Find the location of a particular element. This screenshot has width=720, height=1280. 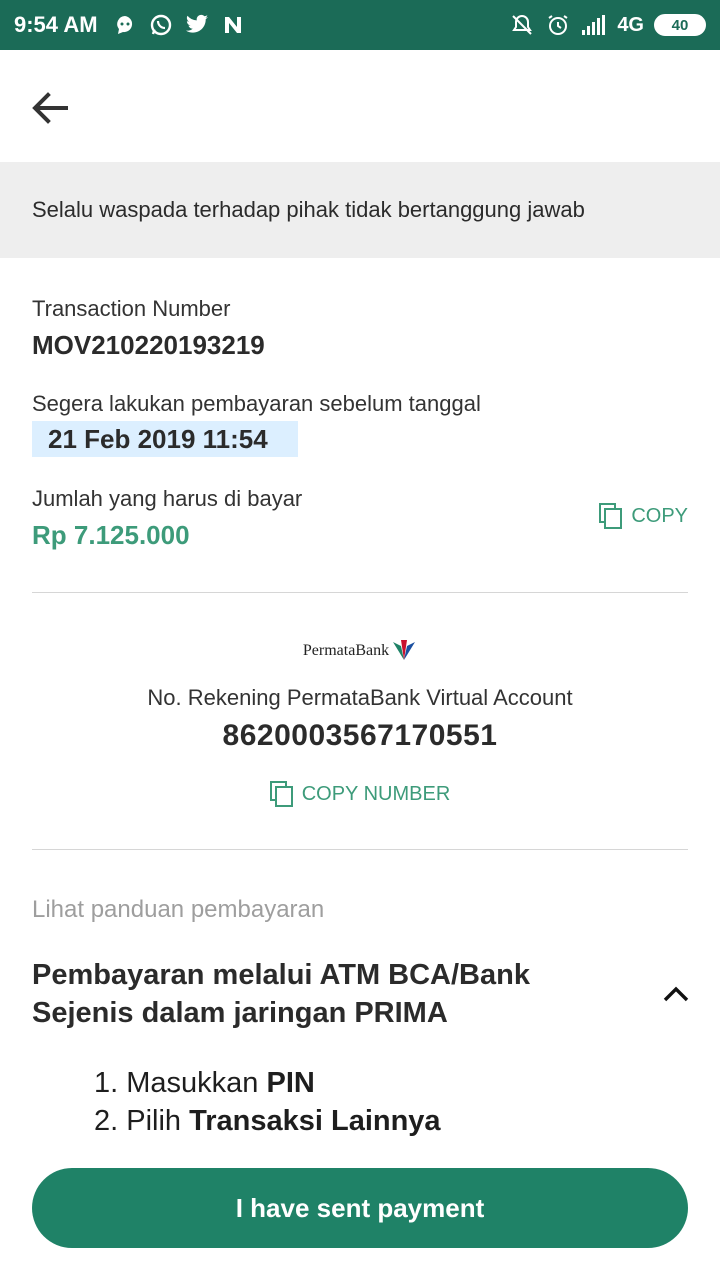

arrow-left-icon is located at coordinates (50, 108).